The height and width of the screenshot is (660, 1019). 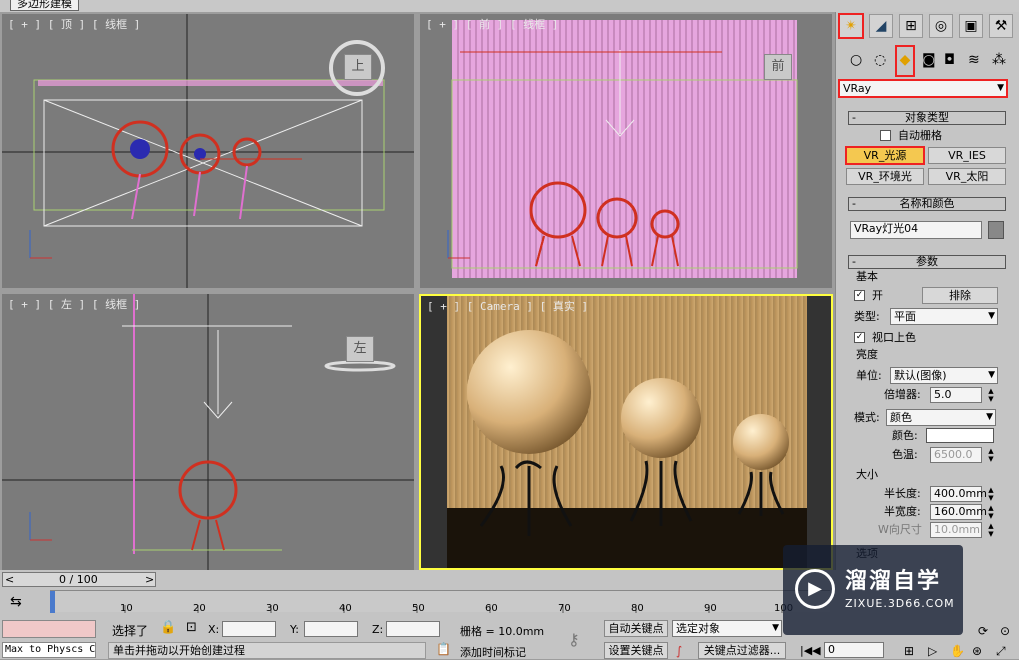 What do you see at coordinates (727, 628) in the screenshot?
I see `selected-object-dropdown: 选定对象` at bounding box center [727, 628].